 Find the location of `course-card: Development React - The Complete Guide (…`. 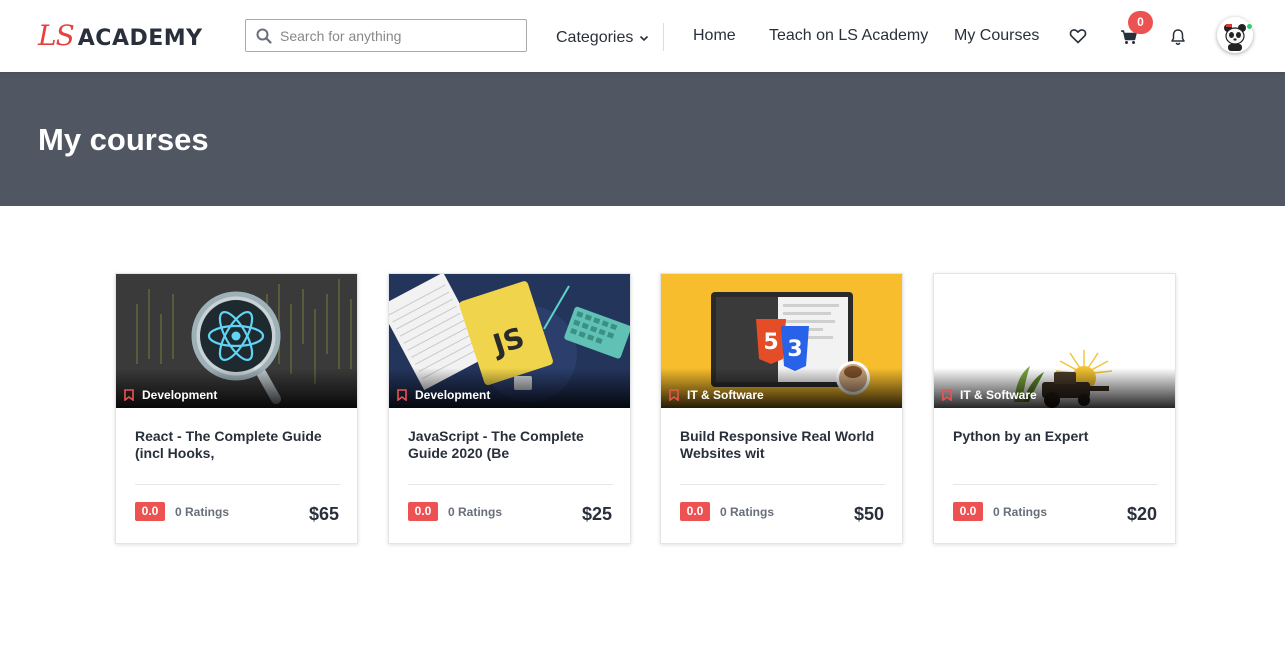

course-card: Development React - The Complete Guide (… is located at coordinates (236, 408).